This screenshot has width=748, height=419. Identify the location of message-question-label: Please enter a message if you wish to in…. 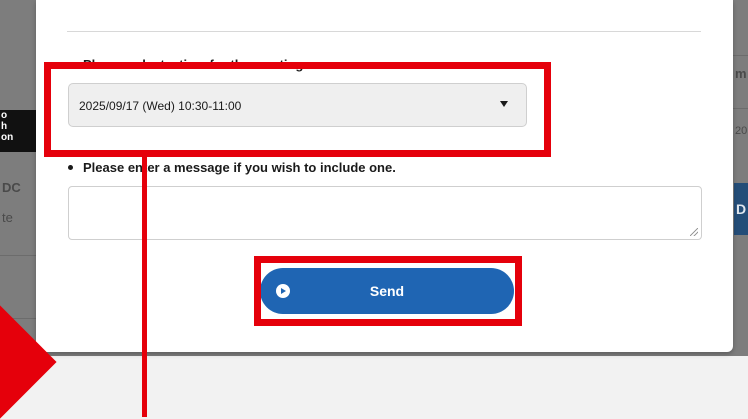
(232, 167).